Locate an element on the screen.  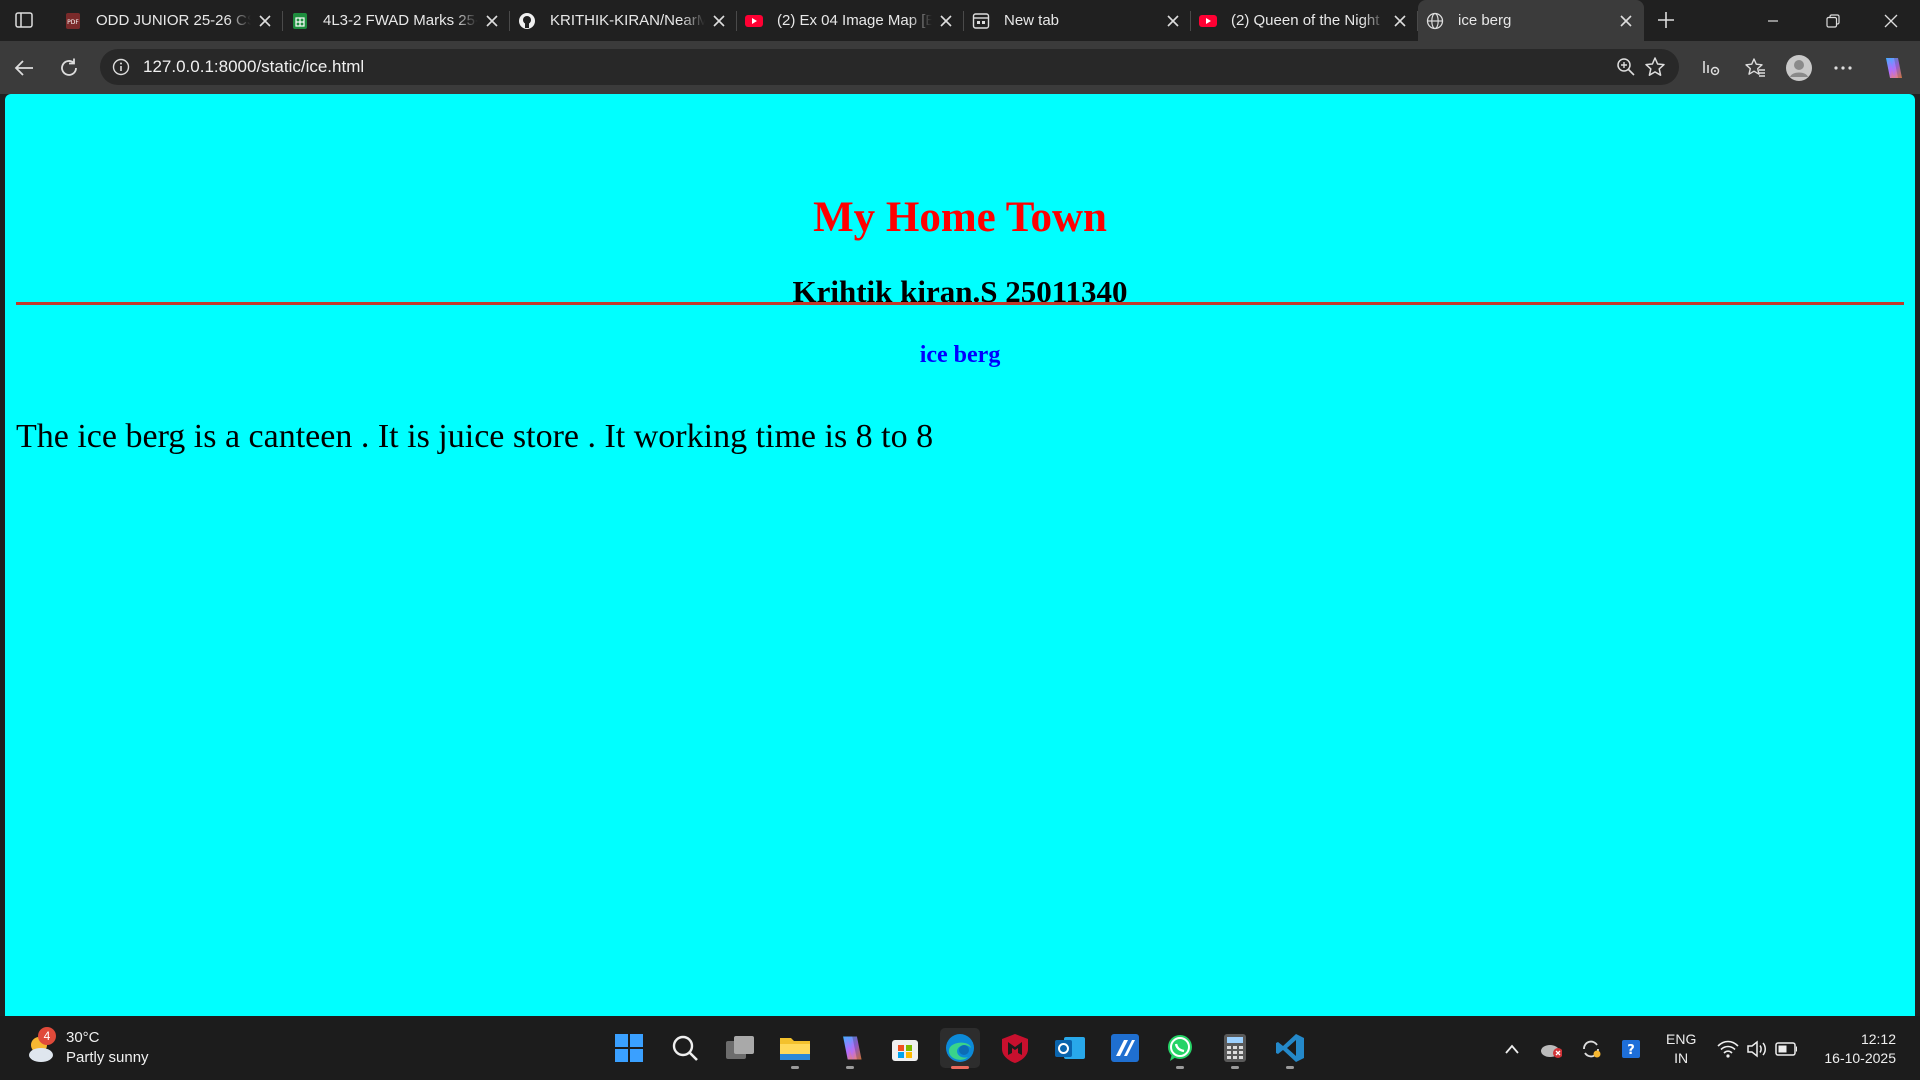
tab-title: 4L3-2 FWAD Marks 25-26 is located at coordinates (400, 20).